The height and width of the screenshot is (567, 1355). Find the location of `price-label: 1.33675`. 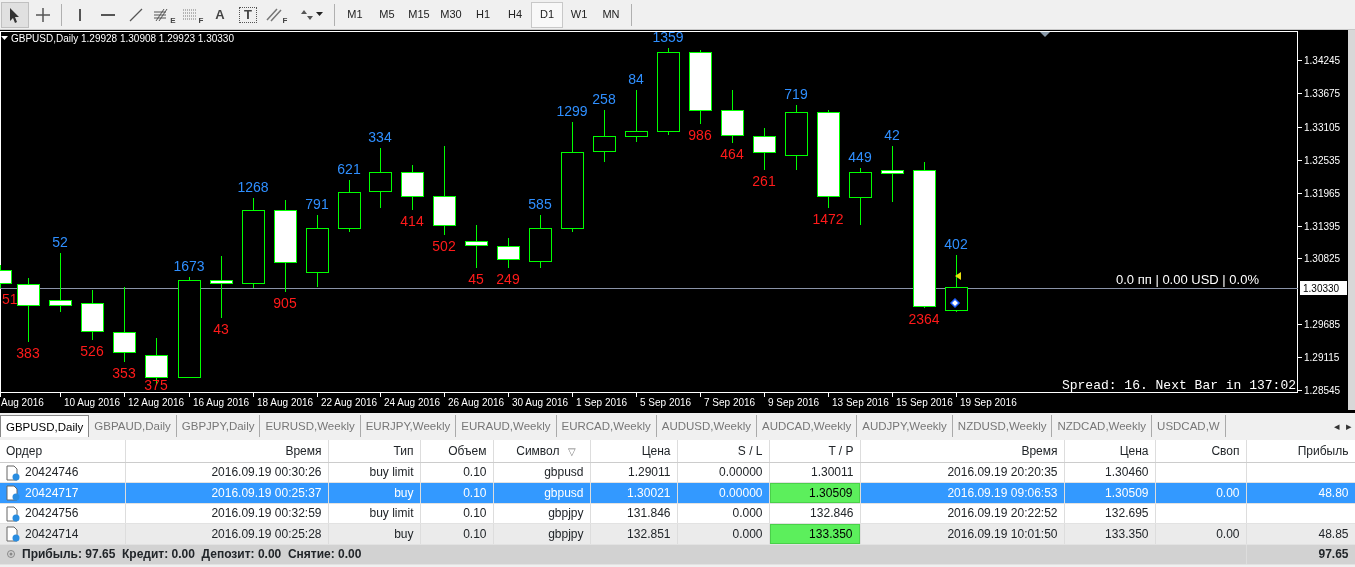

price-label: 1.33675 is located at coordinates (1322, 93).